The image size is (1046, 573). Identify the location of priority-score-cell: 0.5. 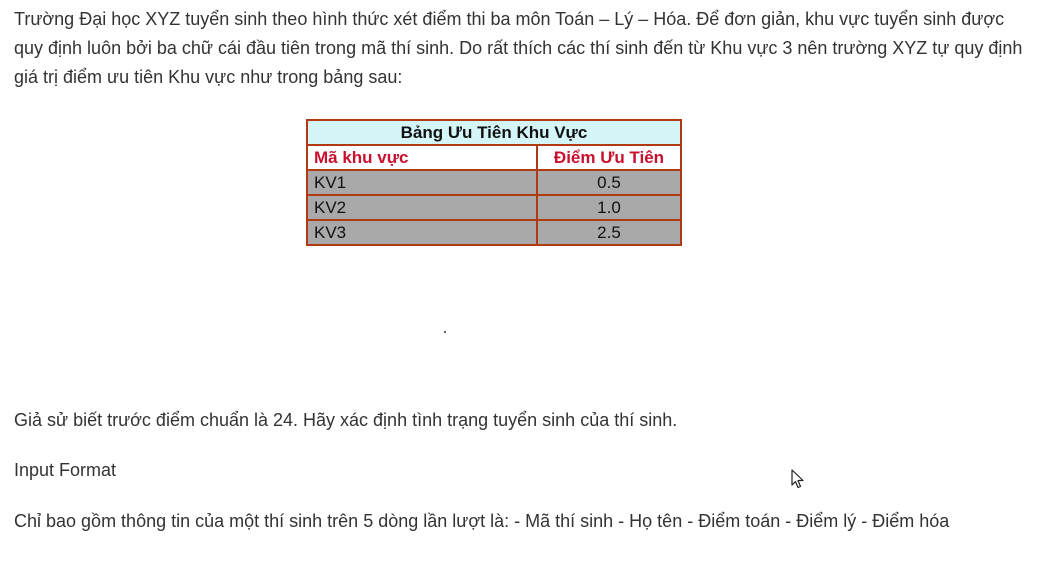
(609, 182).